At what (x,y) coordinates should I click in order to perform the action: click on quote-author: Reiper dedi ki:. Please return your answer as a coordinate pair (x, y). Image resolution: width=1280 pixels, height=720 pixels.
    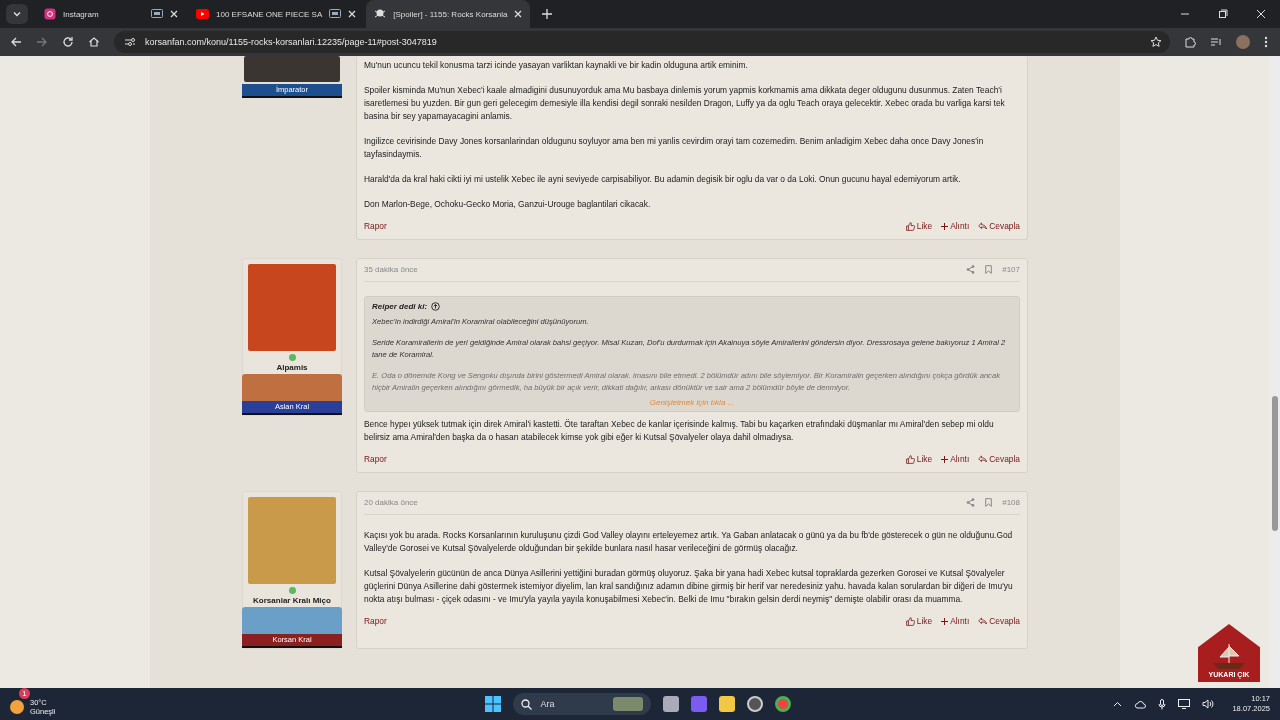
    Looking at the image, I should click on (400, 306).